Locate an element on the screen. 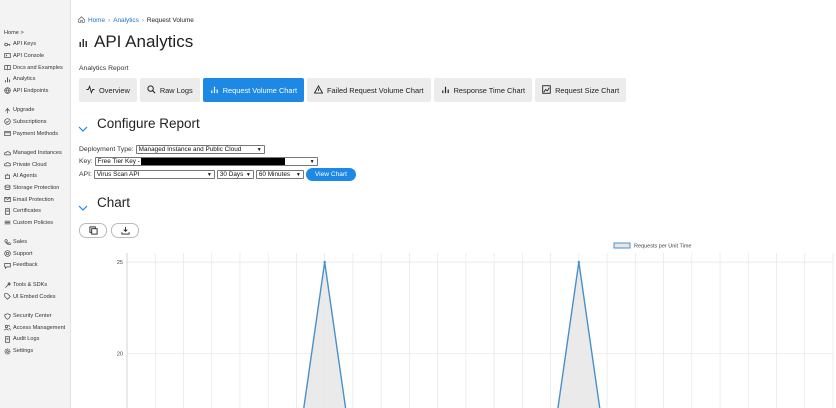 The image size is (836, 408). tab-response-time-chart: Response Time Chart is located at coordinates (483, 90).